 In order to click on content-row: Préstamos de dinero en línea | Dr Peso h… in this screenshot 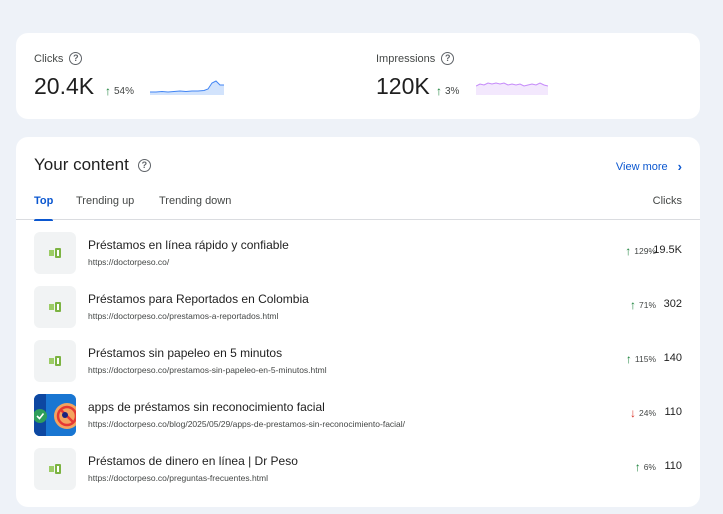, I will do `click(358, 470)`.